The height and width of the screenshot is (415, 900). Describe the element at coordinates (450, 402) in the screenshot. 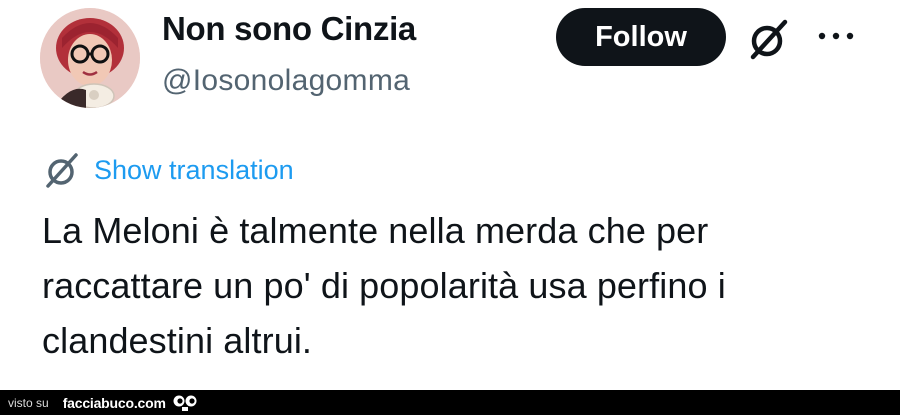

I see `watermark-bar: visto su facciabuco.com` at that location.